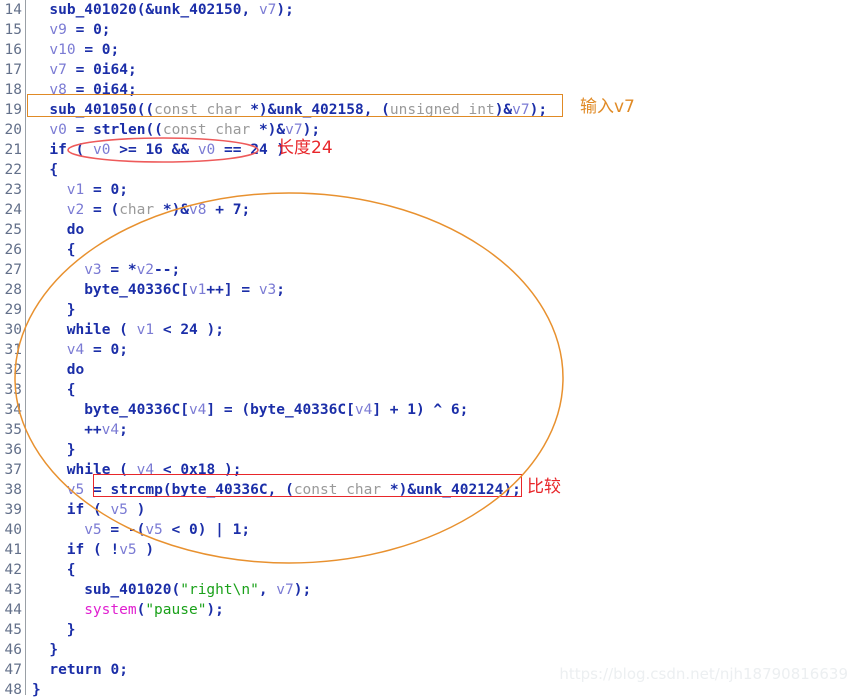 Image resolution: width=854 pixels, height=700 pixels. I want to click on code-line: v5 = -(v5 < 0) | 1;, so click(167, 530).